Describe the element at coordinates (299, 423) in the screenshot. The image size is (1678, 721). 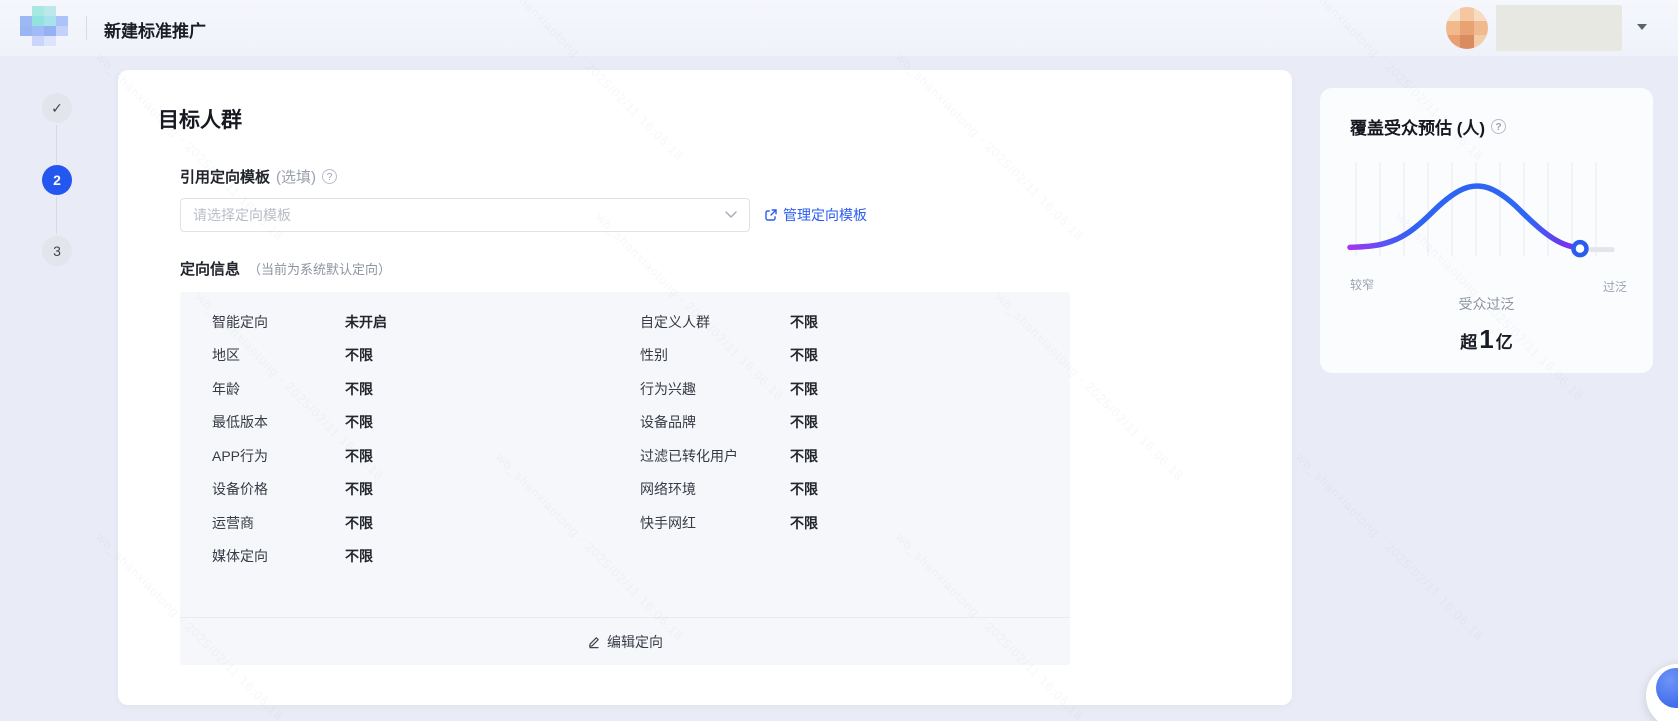
I see `table-row: 最低版本 不限` at that location.